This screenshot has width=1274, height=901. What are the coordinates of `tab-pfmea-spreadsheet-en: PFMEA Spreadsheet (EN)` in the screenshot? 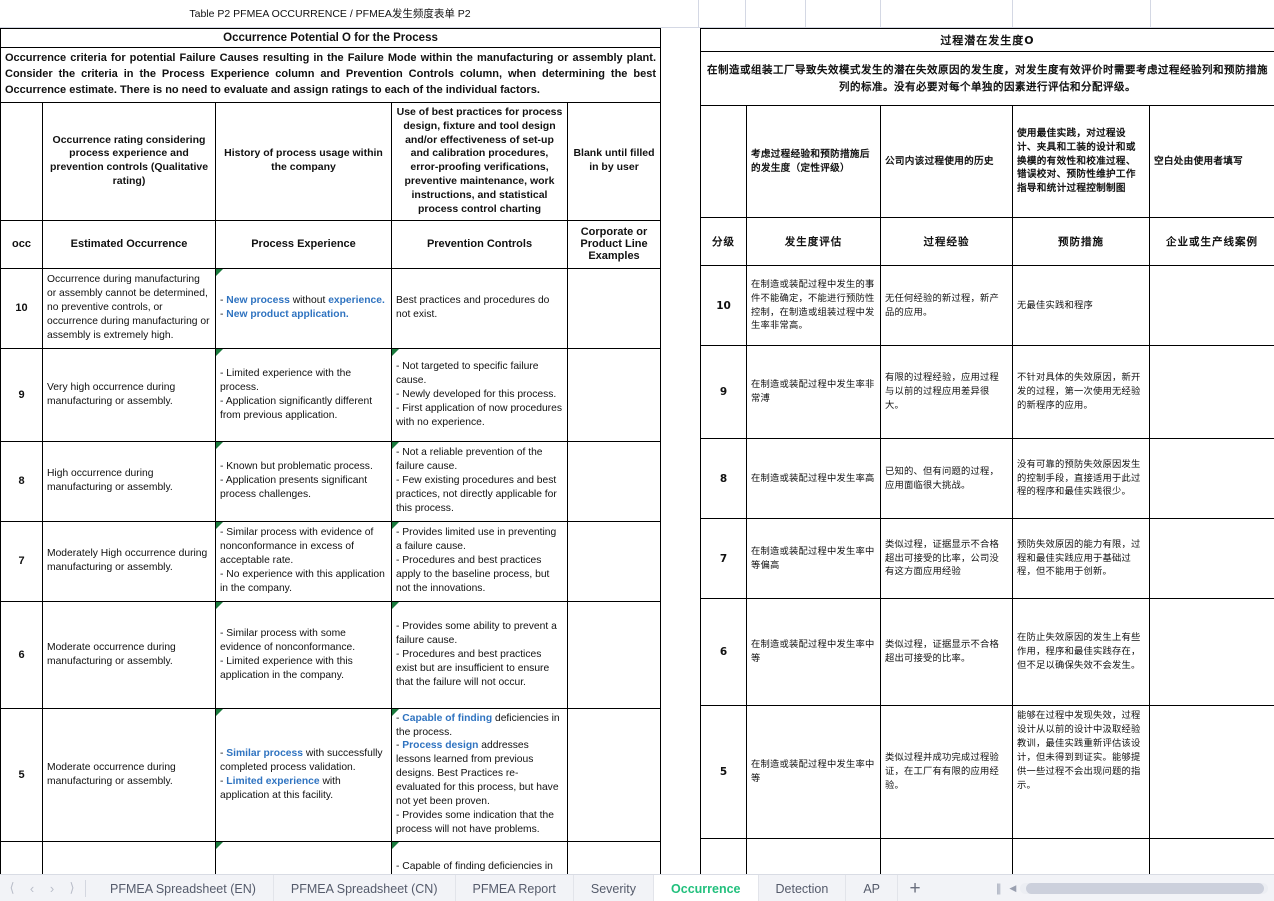 It's located at (183, 888).